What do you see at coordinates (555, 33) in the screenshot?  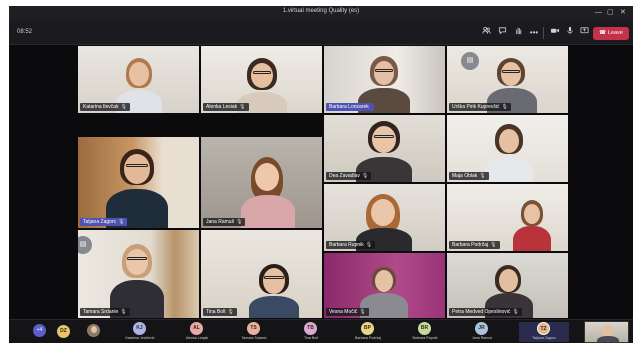 I see `camera-icon` at bounding box center [555, 33].